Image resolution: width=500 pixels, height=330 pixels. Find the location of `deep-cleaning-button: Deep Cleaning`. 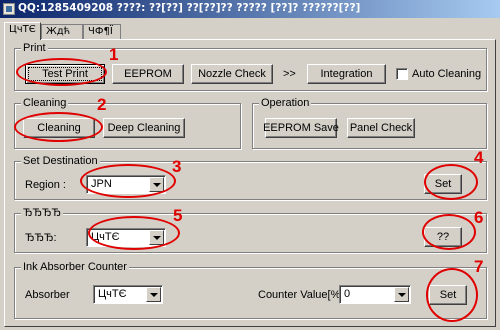

deep-cleaning-button: Deep Cleaning is located at coordinates (144, 128).